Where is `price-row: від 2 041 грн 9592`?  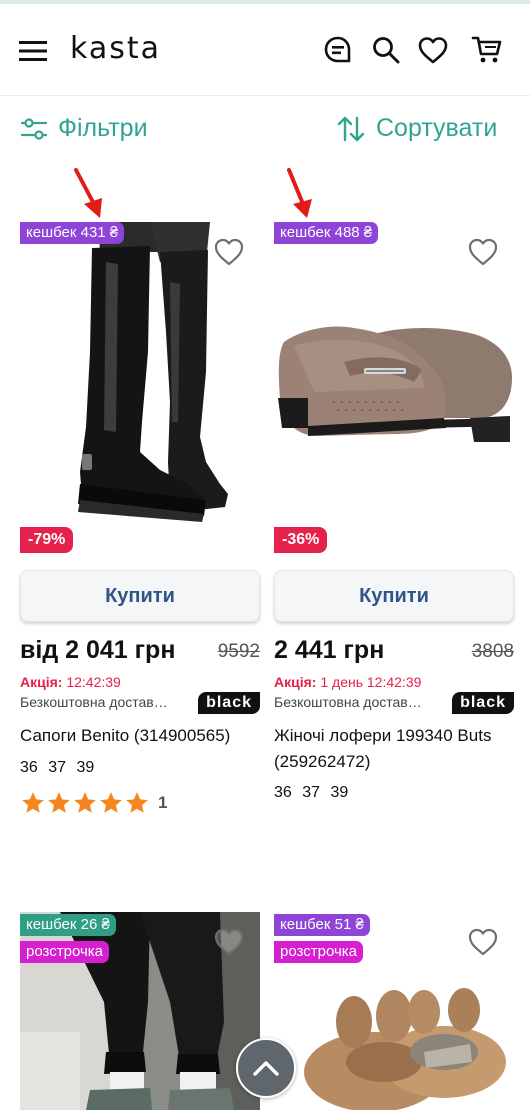
price-row: від 2 041 грн 9592 is located at coordinates (140, 652).